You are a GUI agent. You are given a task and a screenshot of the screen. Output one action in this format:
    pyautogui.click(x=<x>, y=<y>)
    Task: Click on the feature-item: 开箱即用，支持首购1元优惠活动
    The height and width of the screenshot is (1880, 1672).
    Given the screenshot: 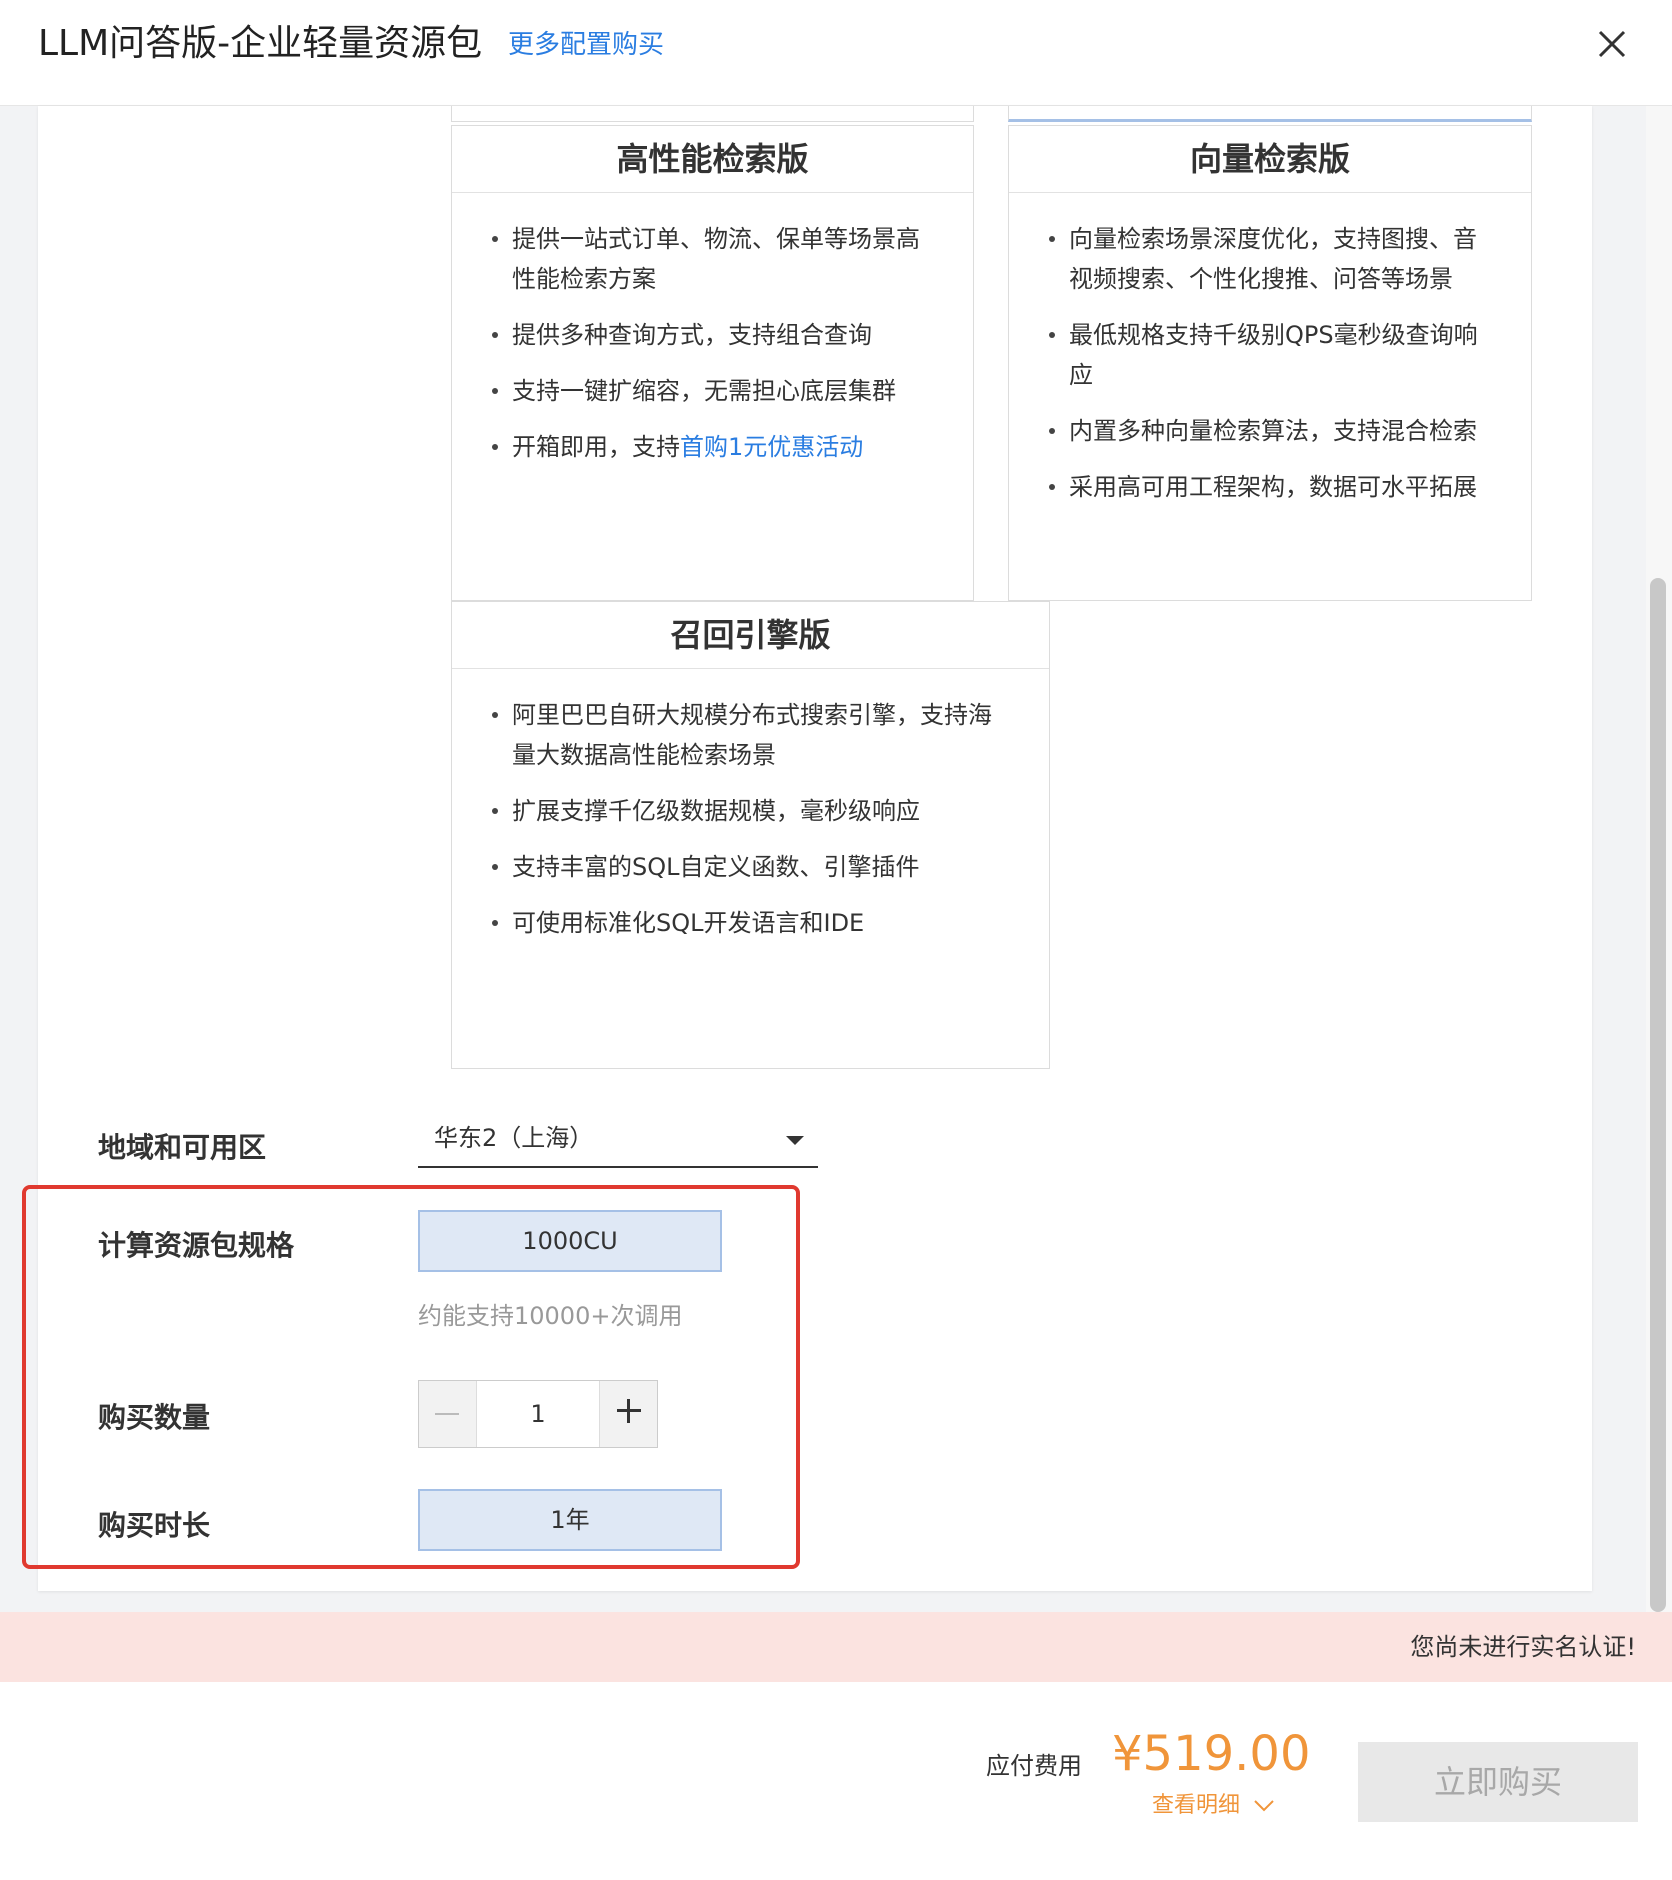 What is the action you would take?
    pyautogui.click(x=712, y=447)
    